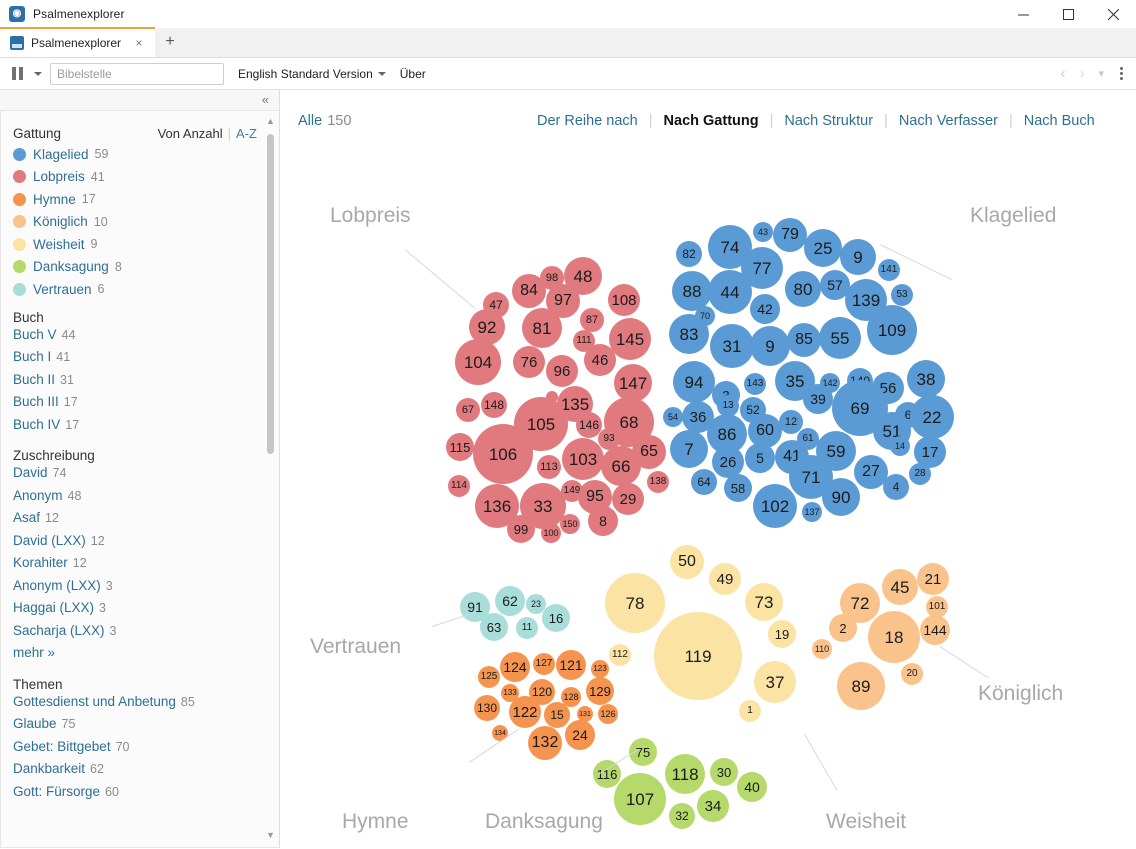 The width and height of the screenshot is (1136, 849). What do you see at coordinates (500, 733) in the screenshot?
I see `psalm-bubble: 134` at bounding box center [500, 733].